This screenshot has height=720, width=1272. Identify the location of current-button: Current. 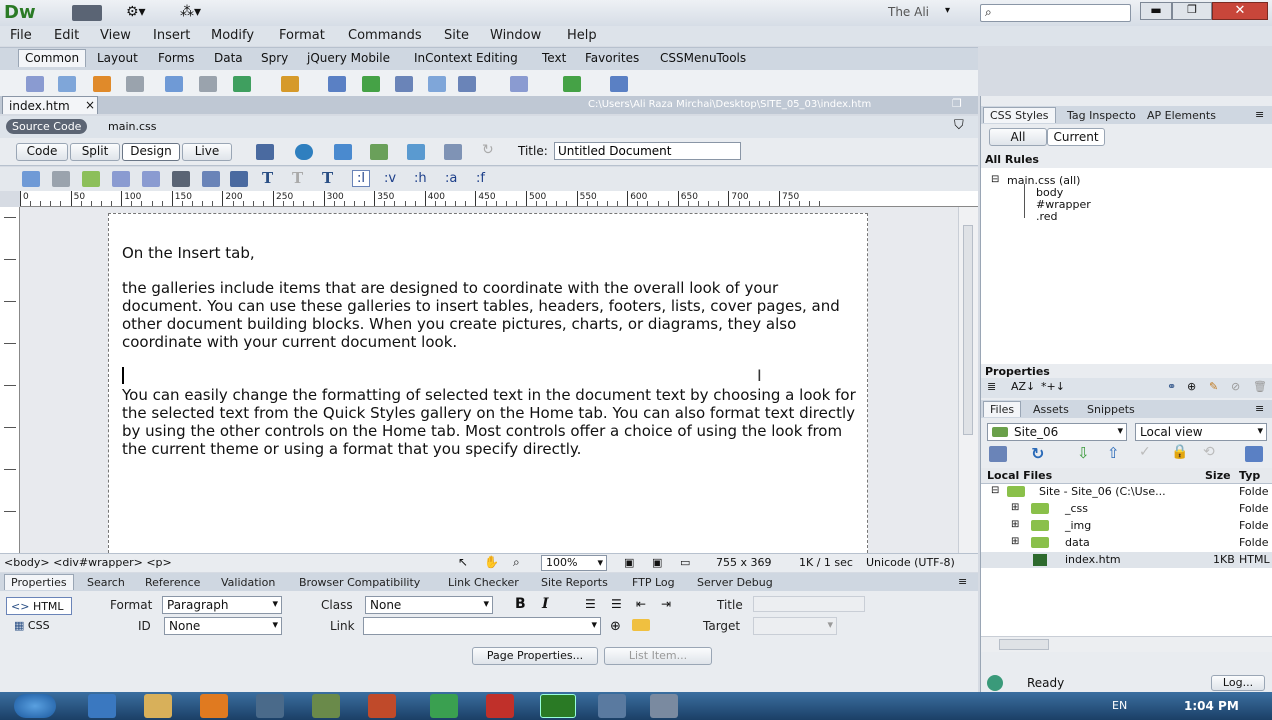
(1076, 137).